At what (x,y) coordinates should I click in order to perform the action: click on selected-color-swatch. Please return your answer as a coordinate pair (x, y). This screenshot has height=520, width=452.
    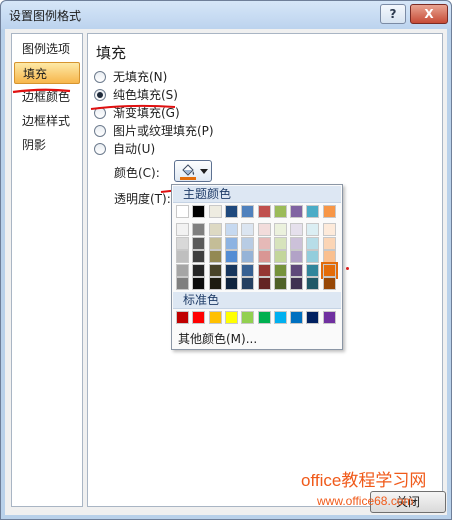
    Looking at the image, I should click on (188, 178).